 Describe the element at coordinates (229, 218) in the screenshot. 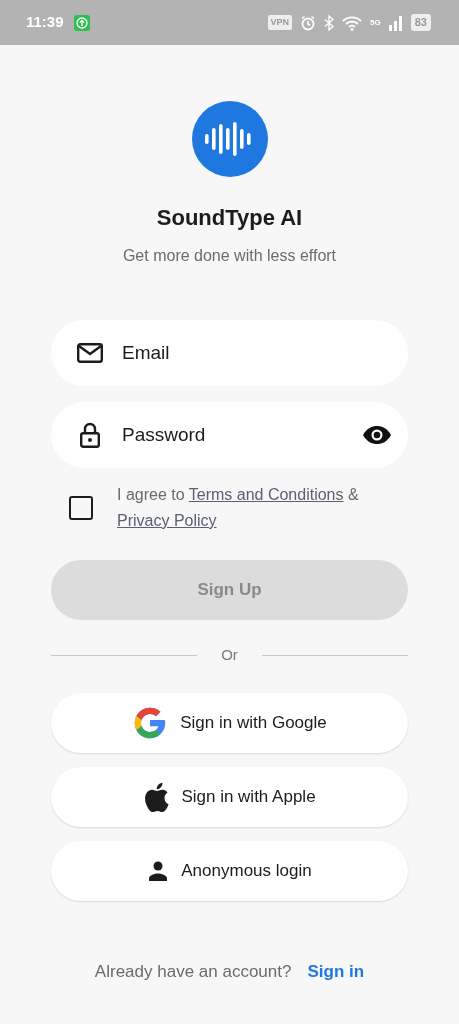

I see `app-title: SoundType AI` at that location.